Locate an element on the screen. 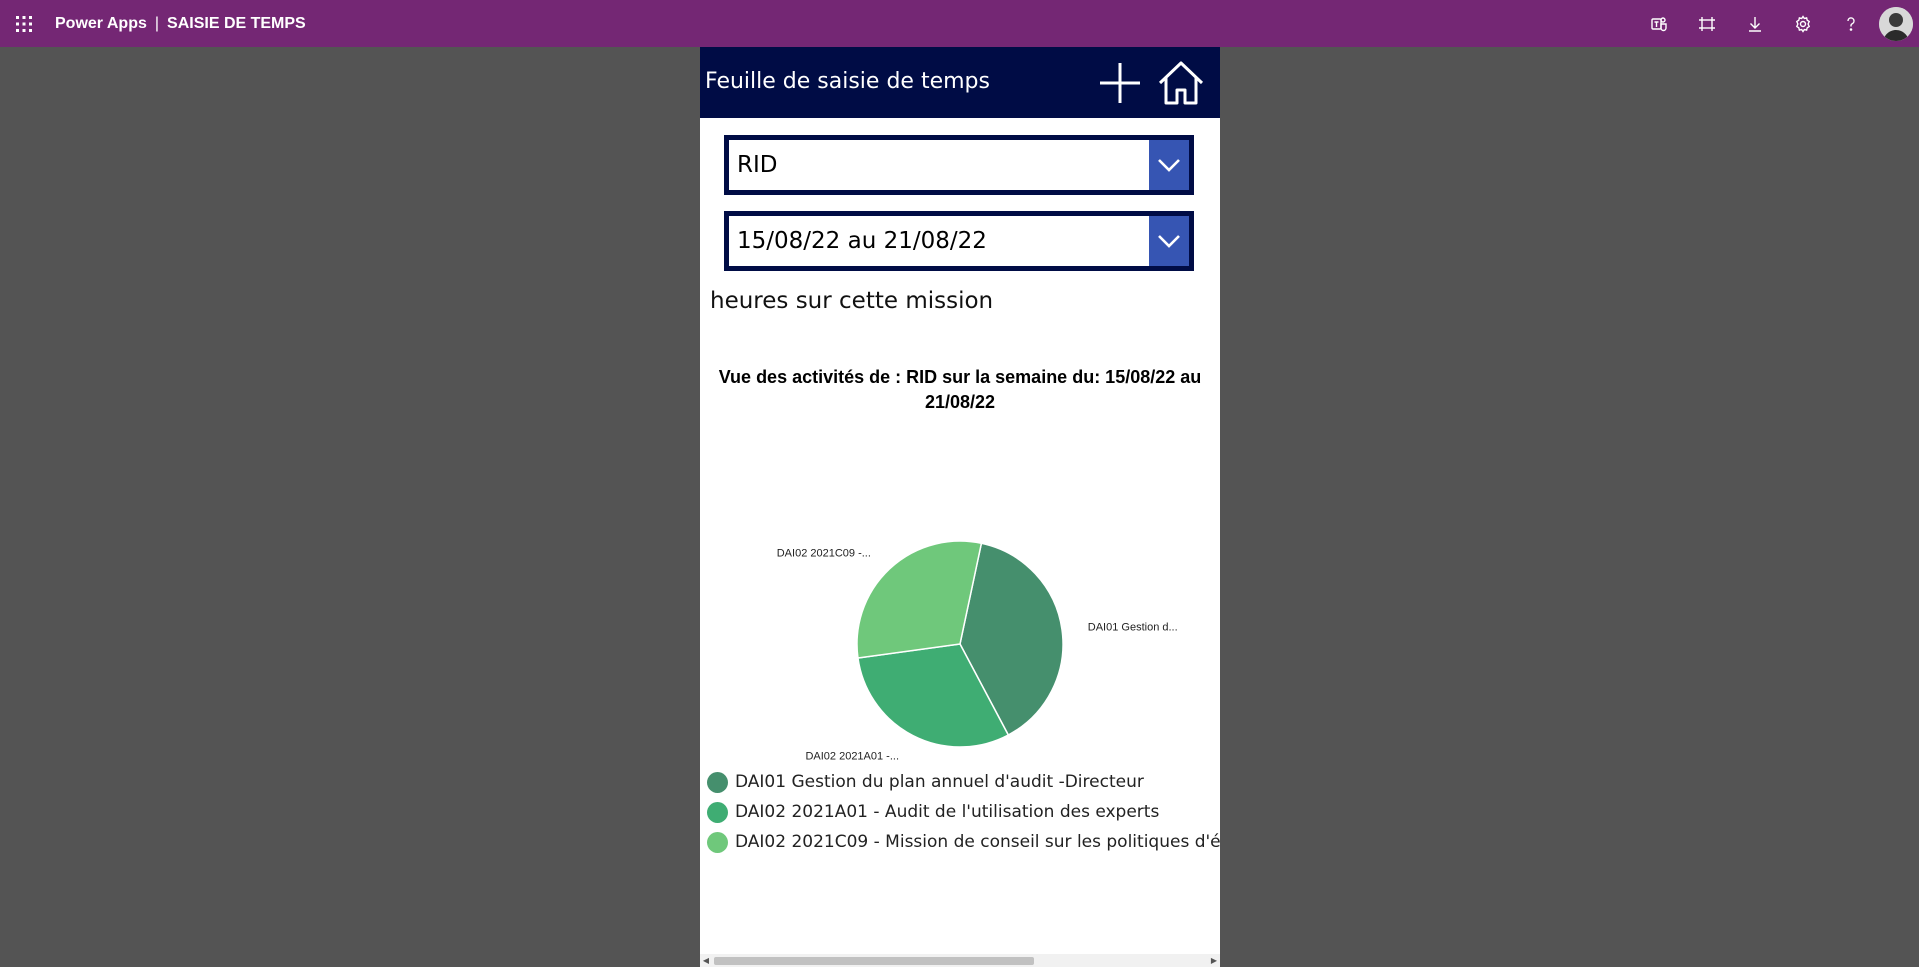 The width and height of the screenshot is (1919, 967). page-title: Feuille de saisie de temps is located at coordinates (847, 81).